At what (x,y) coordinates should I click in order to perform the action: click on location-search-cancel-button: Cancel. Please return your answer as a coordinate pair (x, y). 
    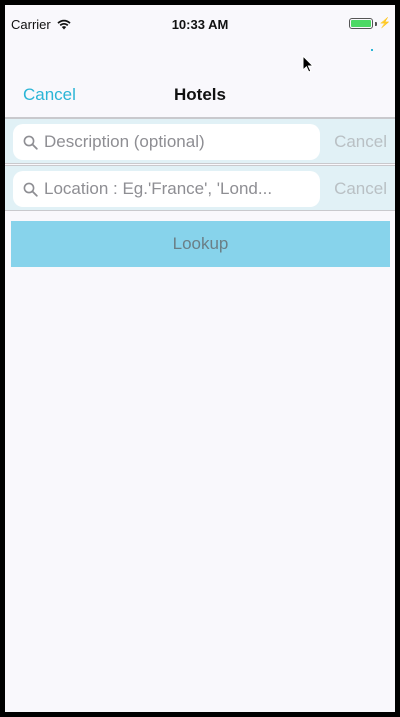
    Looking at the image, I should click on (360, 189).